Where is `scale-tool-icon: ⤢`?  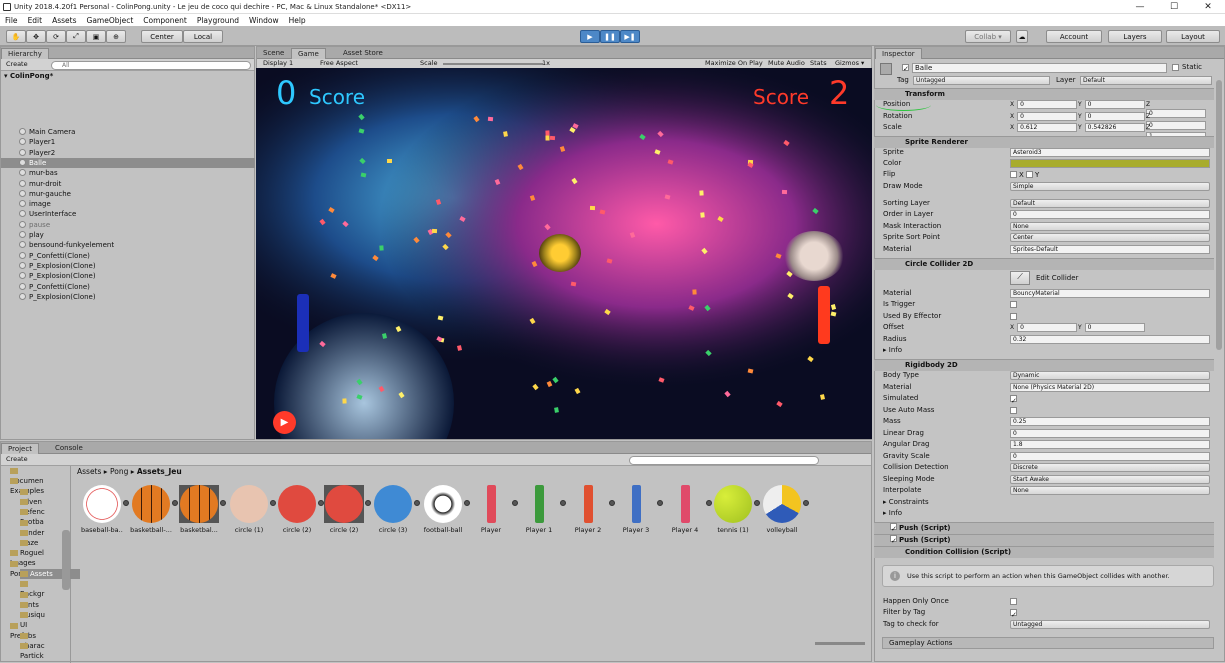 scale-tool-icon: ⤢ is located at coordinates (76, 36).